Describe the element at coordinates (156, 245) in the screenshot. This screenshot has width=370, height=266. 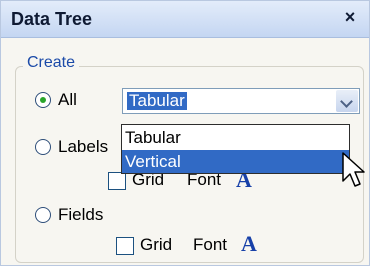
I see `fields-grid-label: Grid` at that location.